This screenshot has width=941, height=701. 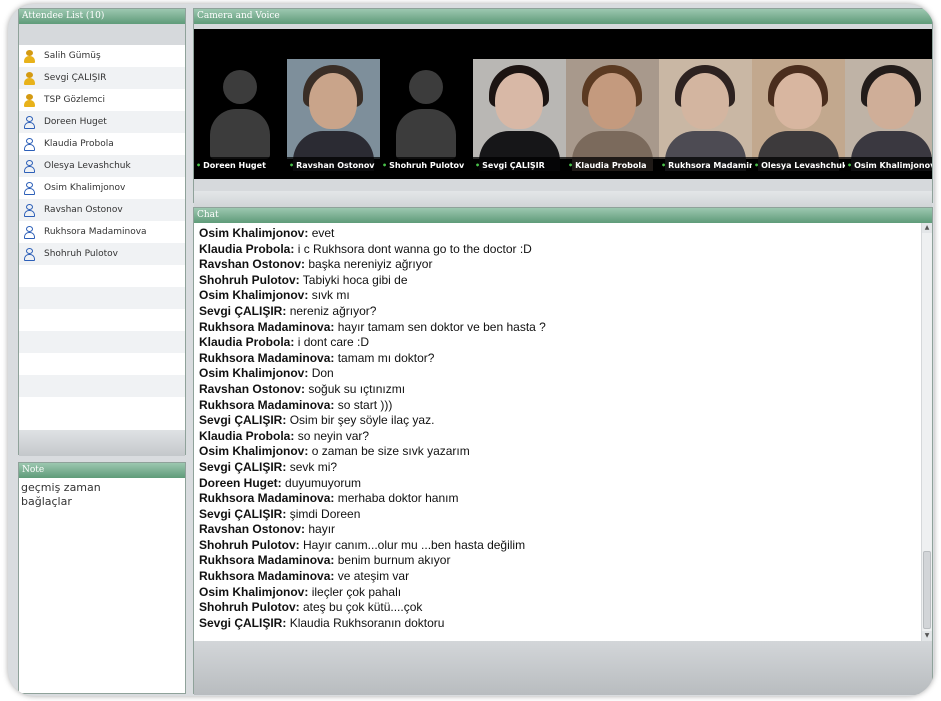 I want to click on chat-sender: Shohruh Pulotov:, so click(x=249, y=607).